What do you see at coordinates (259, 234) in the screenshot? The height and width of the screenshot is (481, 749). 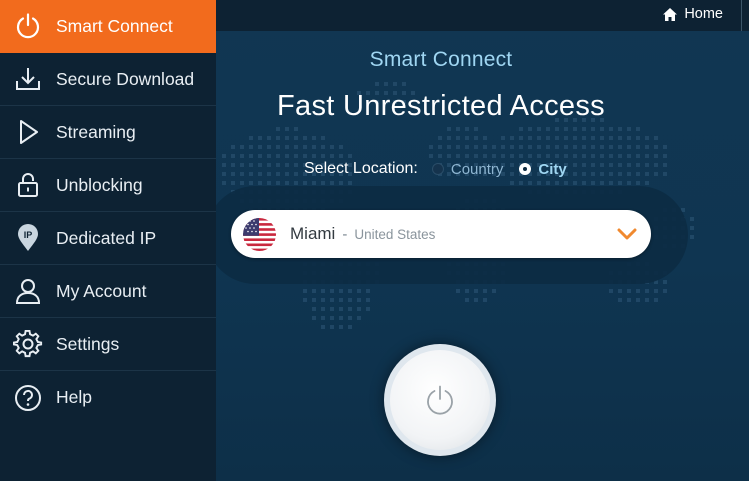 I see `us-flag-icon` at bounding box center [259, 234].